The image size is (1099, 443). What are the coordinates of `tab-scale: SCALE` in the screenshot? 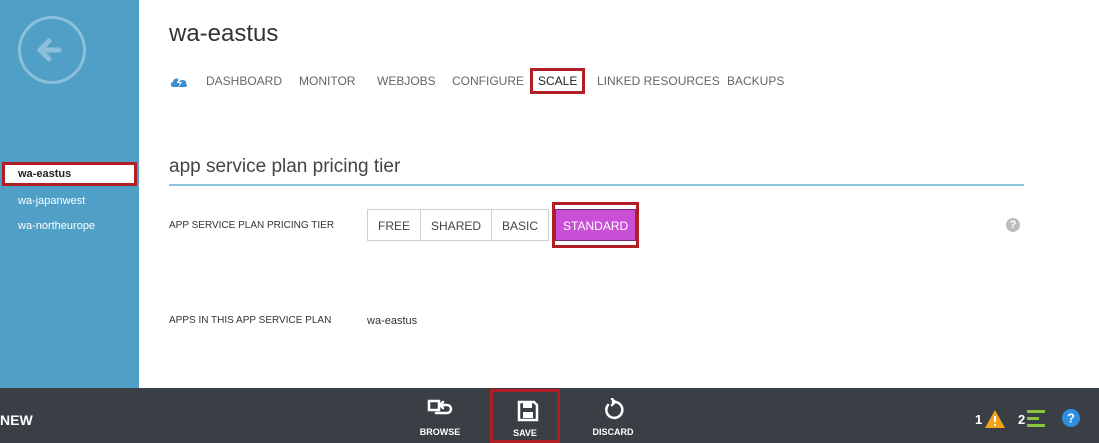 It's located at (558, 81).